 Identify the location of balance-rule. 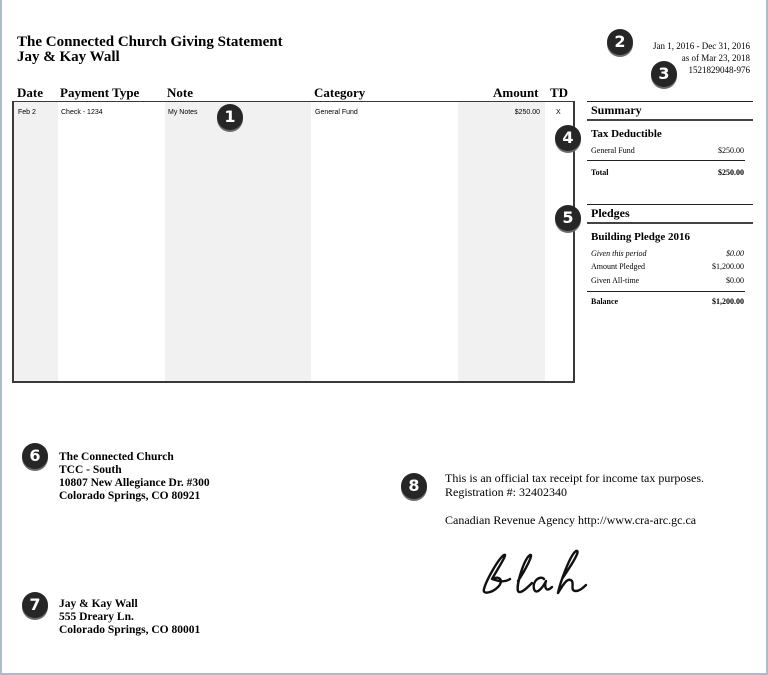
(666, 291).